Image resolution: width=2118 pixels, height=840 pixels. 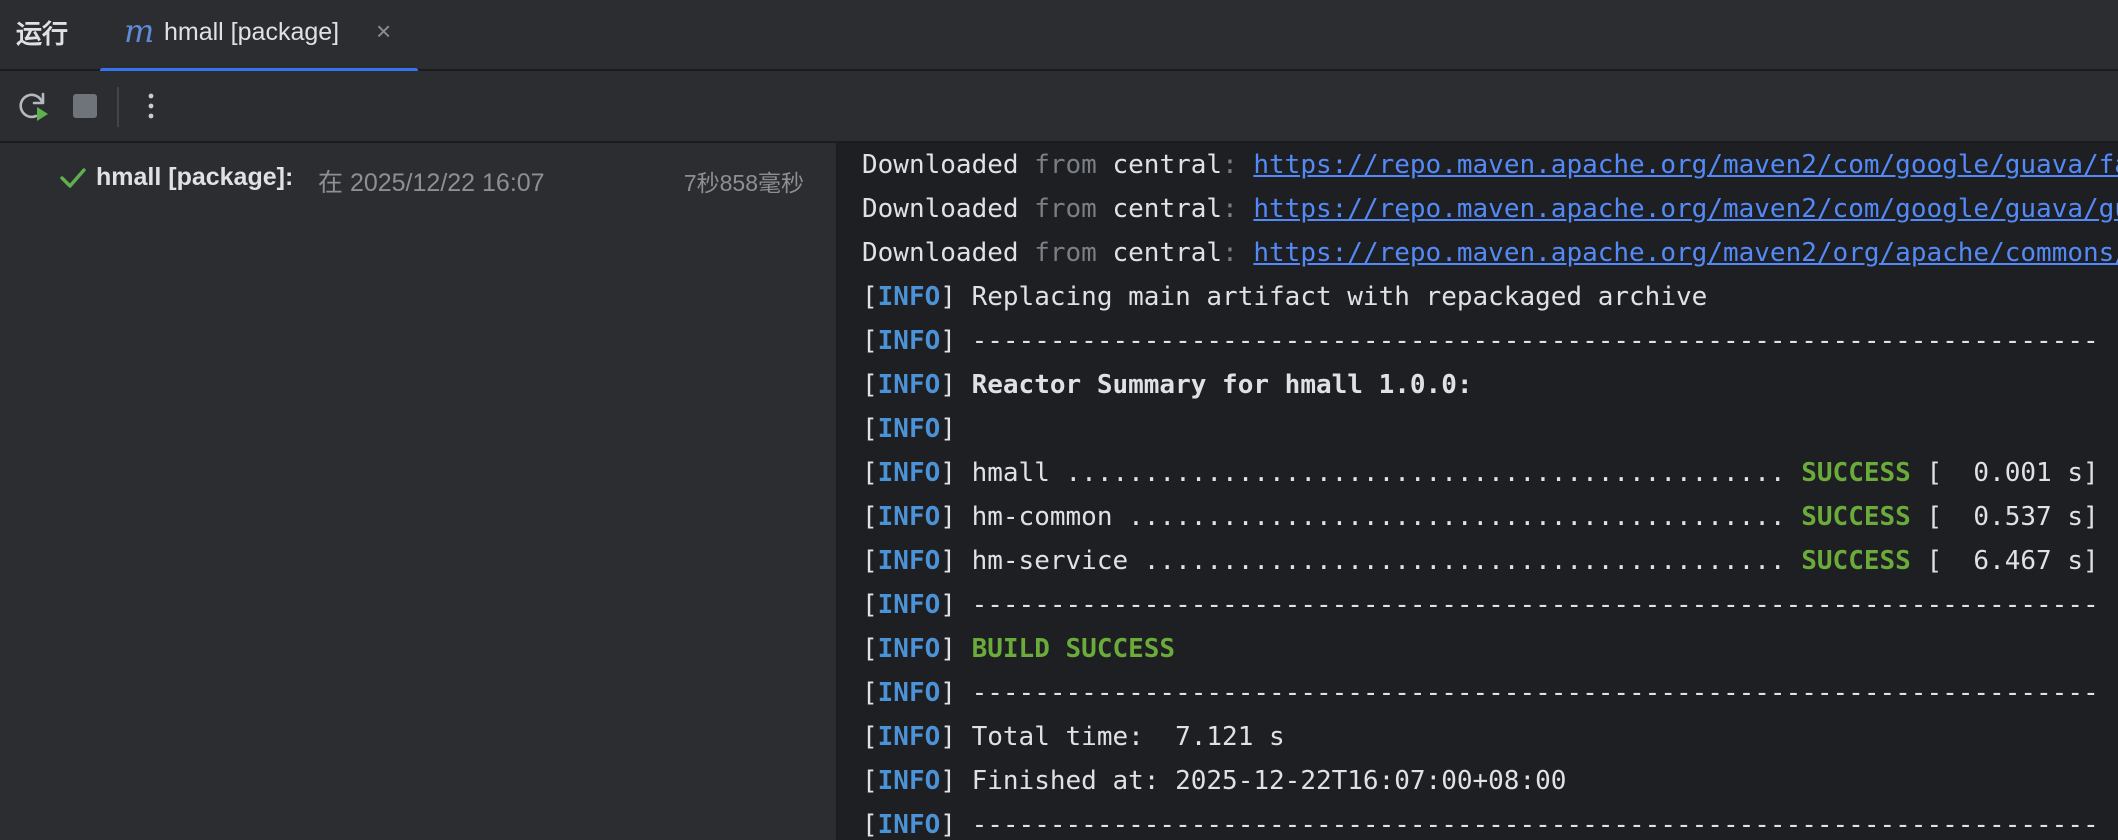 I want to click on run-duration: 7秒858毫秒, so click(x=743, y=183).